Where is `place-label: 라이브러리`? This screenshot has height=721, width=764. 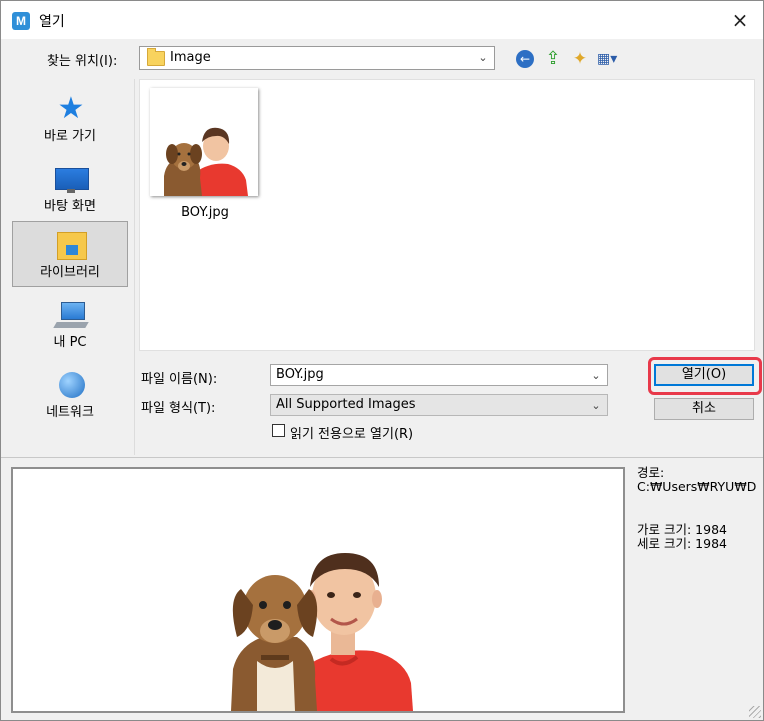 place-label: 라이브러리 is located at coordinates (70, 272).